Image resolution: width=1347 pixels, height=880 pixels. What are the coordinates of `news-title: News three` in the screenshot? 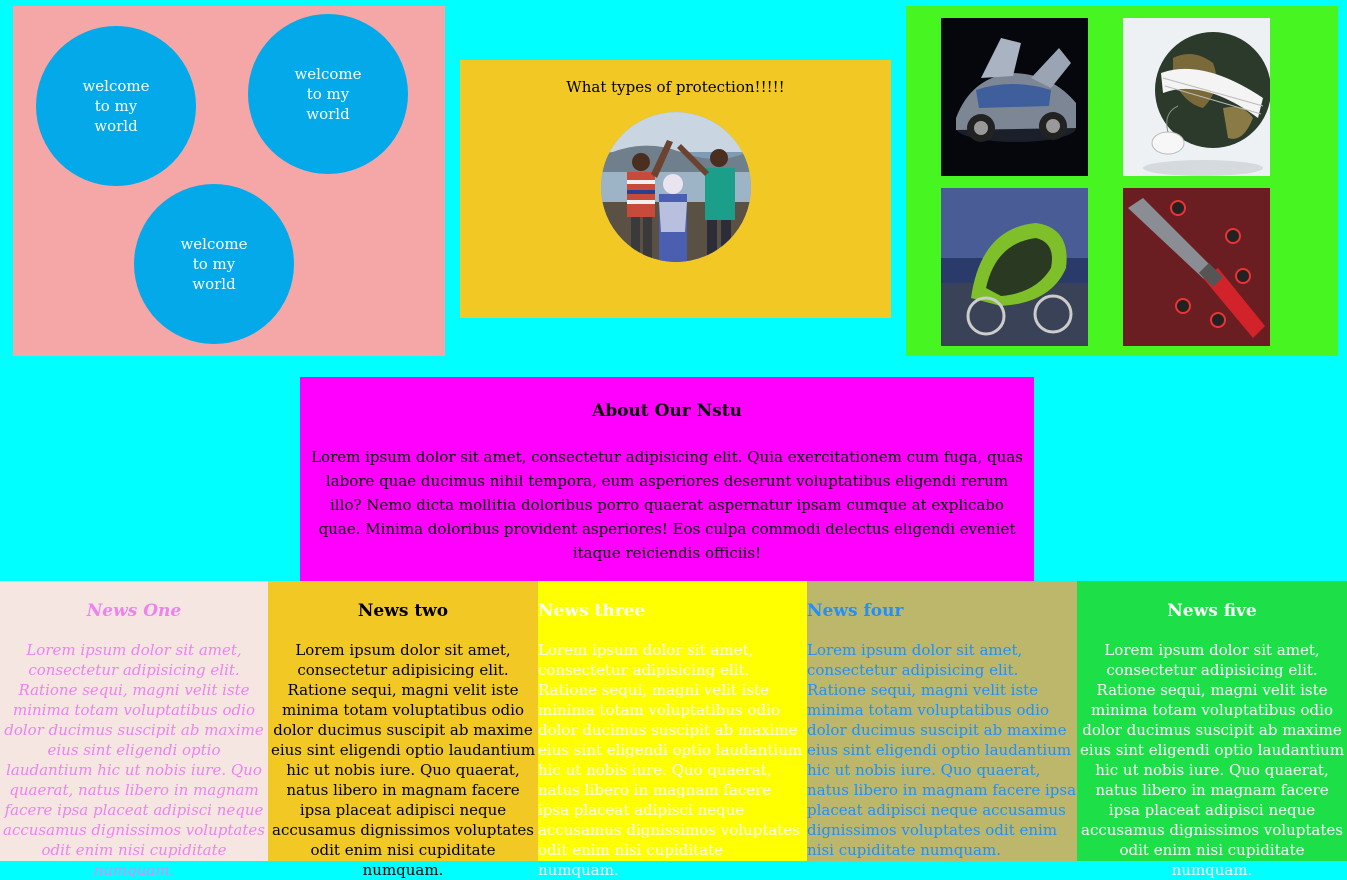 It's located at (592, 611).